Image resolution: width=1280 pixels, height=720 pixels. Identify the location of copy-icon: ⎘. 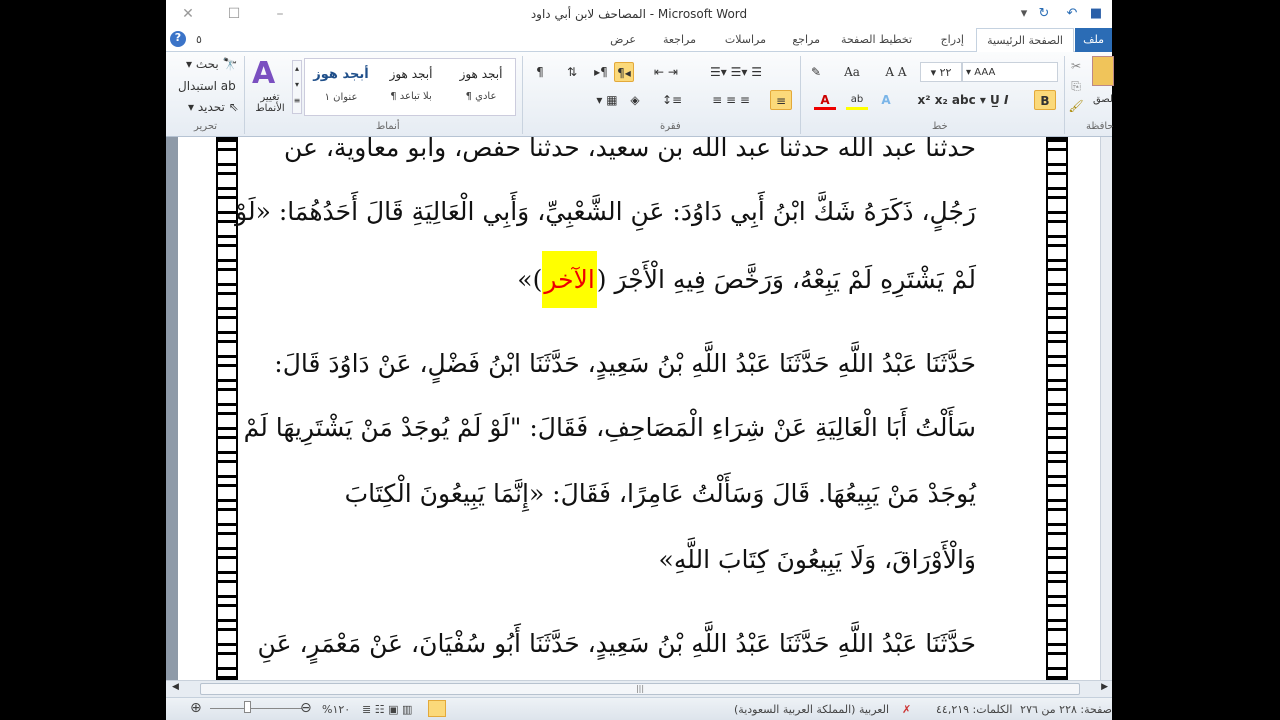
(1076, 86).